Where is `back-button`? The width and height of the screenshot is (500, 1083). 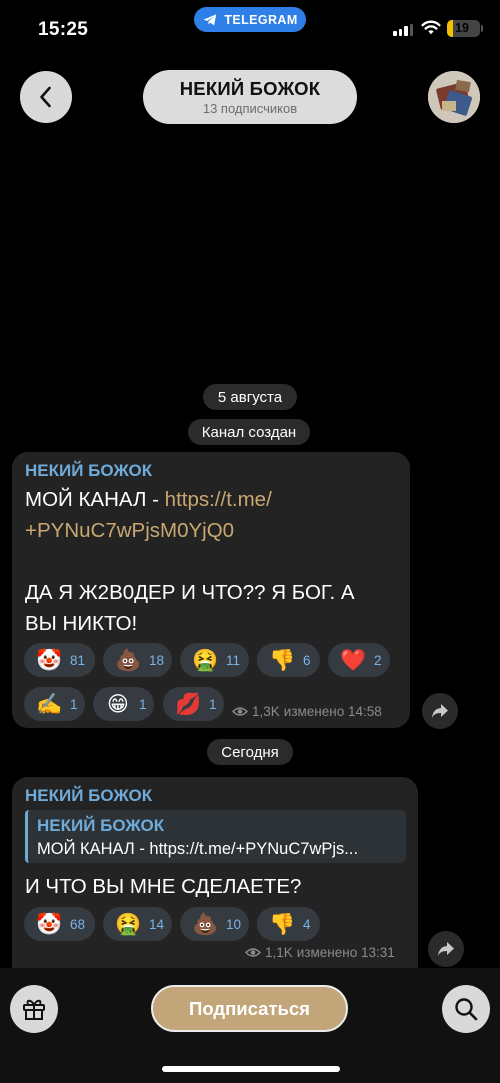
back-button is located at coordinates (46, 97).